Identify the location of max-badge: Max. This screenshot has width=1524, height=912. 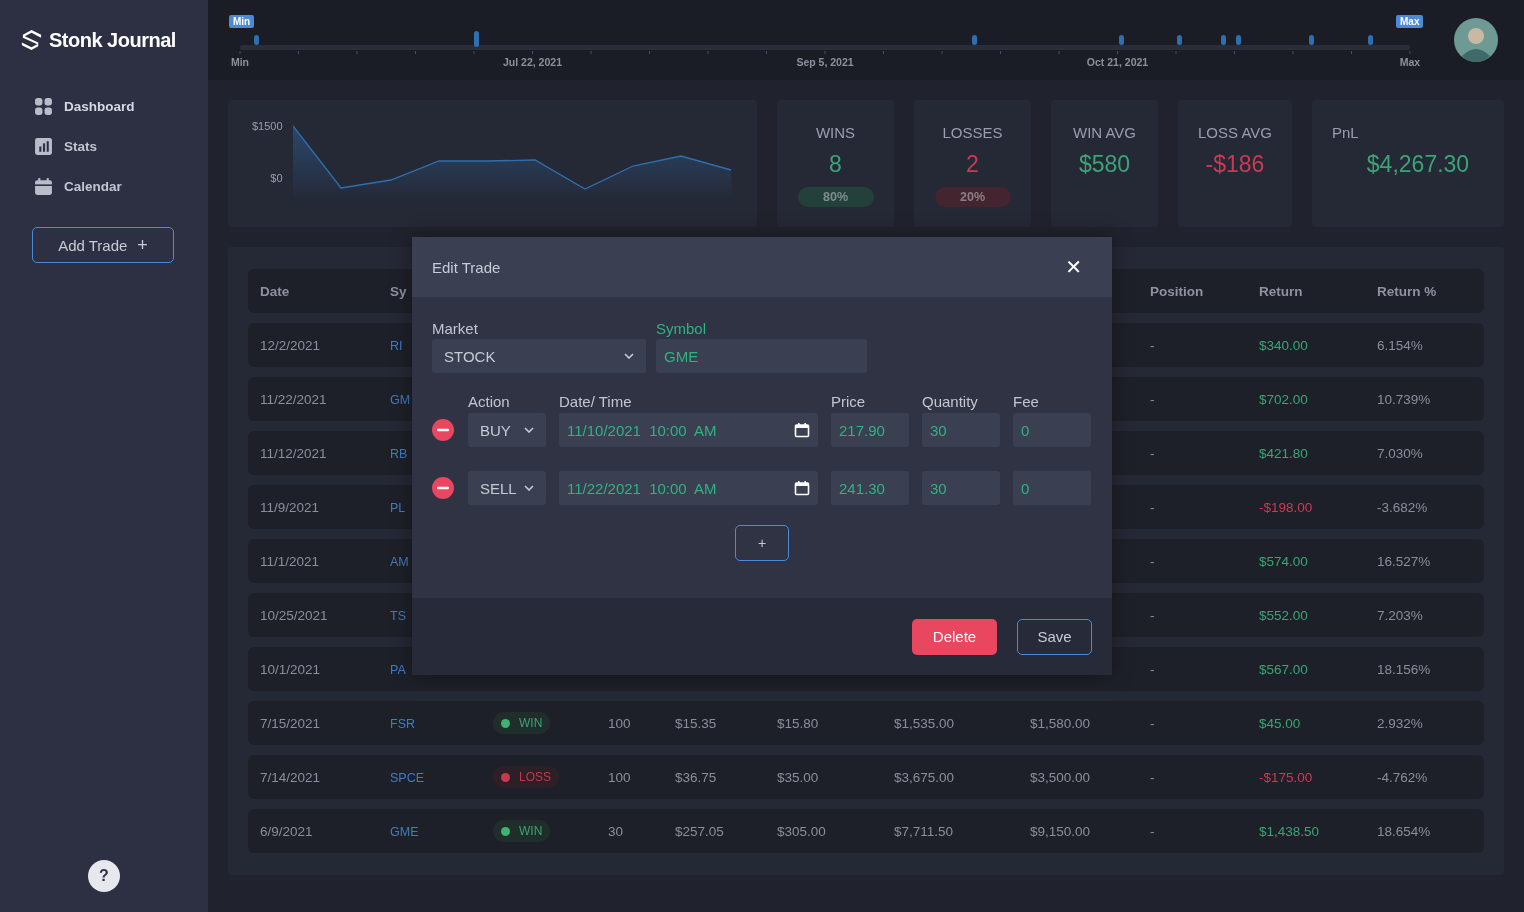
(1410, 21).